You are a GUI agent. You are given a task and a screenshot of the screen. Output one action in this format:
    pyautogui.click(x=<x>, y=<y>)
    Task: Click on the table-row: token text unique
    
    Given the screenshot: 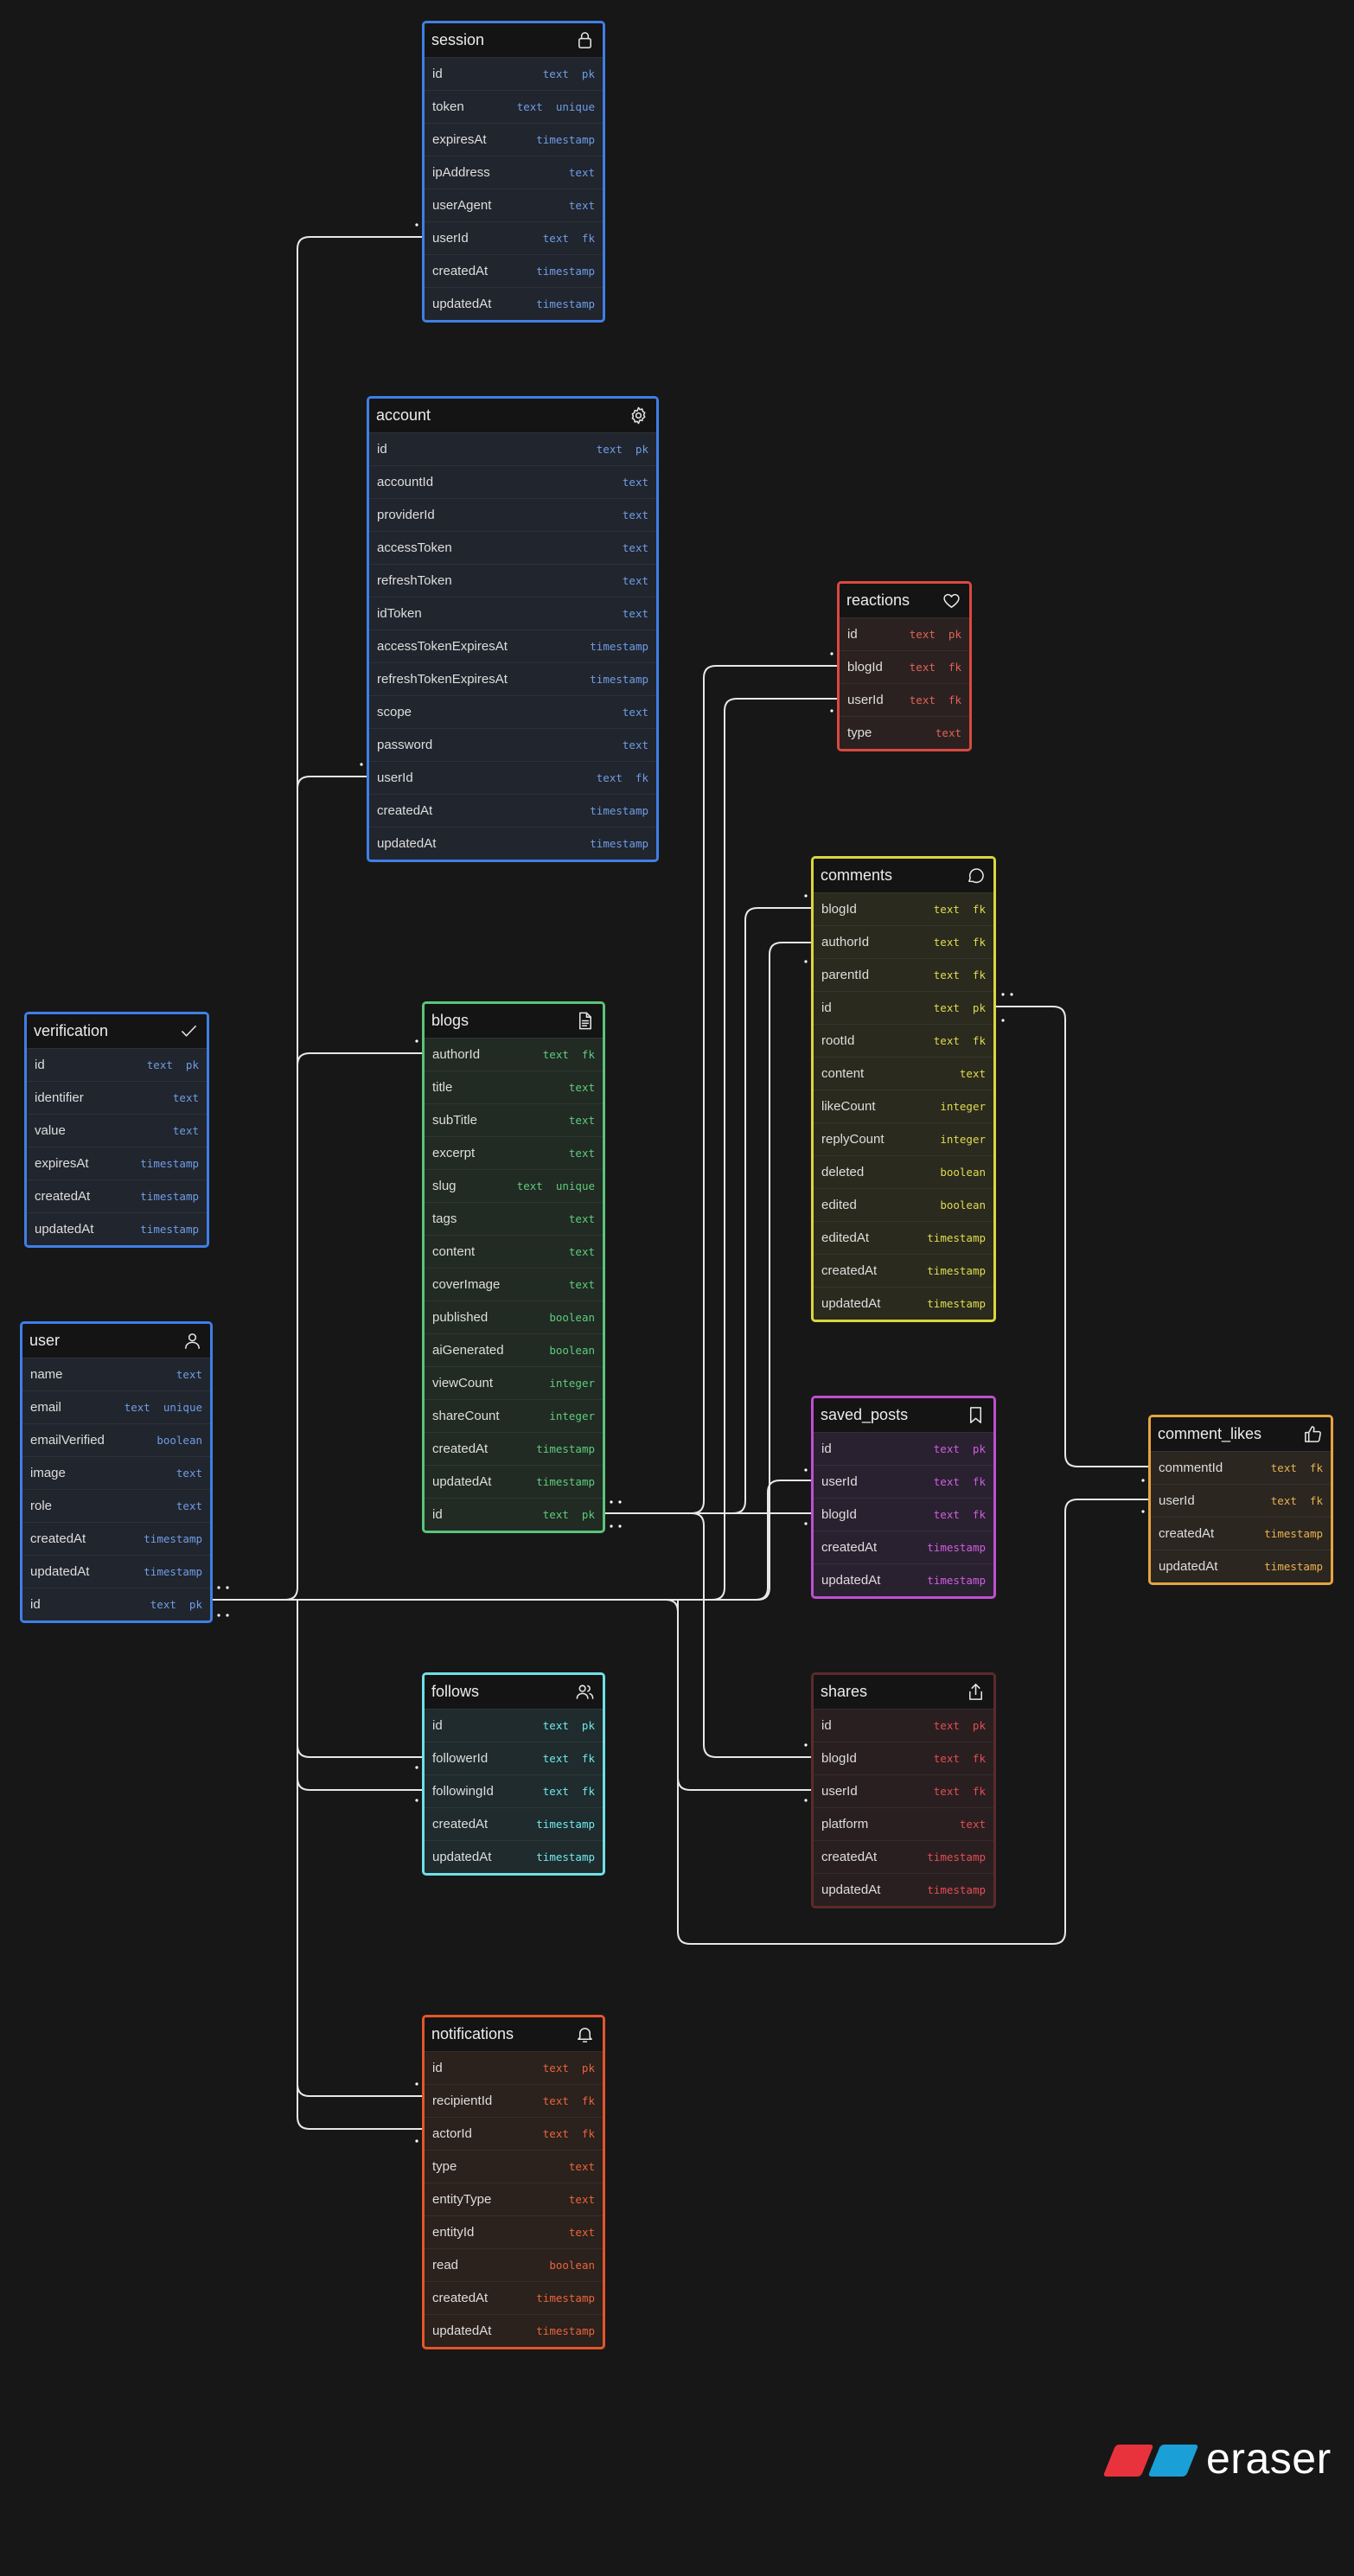 What is the action you would take?
    pyautogui.click(x=514, y=107)
    